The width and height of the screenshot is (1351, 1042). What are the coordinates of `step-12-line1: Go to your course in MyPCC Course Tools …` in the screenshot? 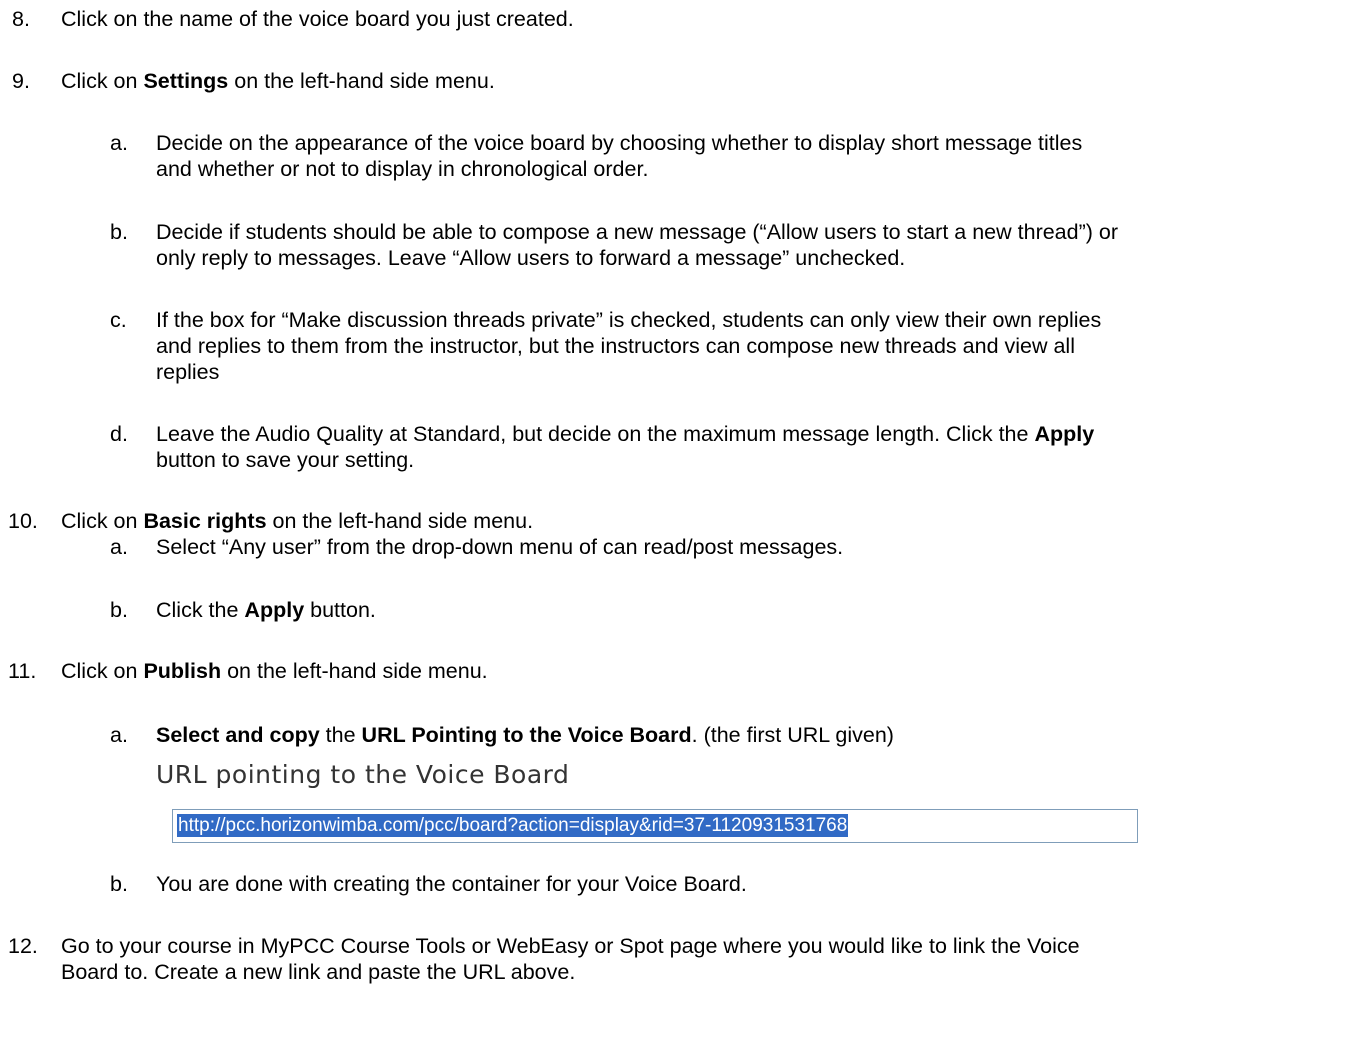 It's located at (570, 946).